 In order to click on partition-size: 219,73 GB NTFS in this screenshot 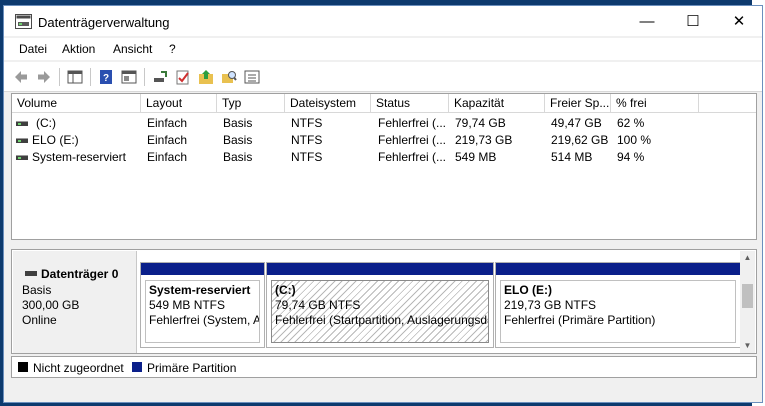, I will do `click(550, 305)`.